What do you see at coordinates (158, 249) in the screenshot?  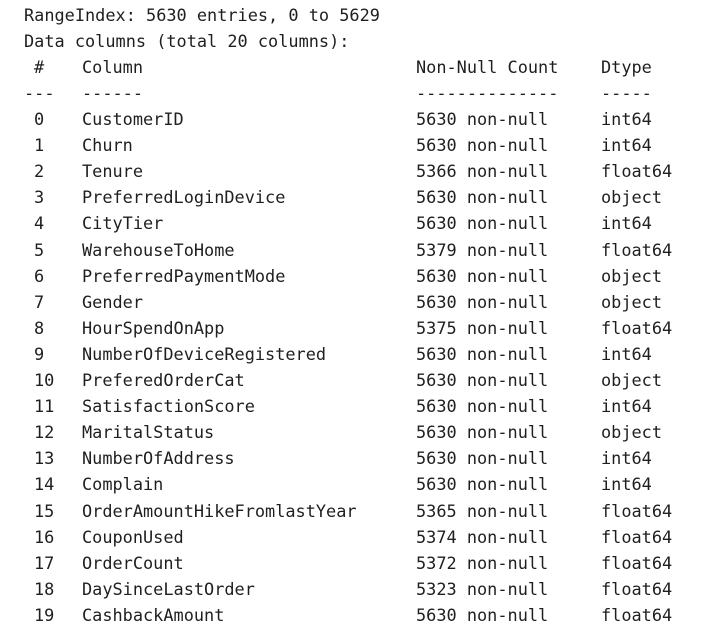 I see `row-column-name: WarehouseToHome` at bounding box center [158, 249].